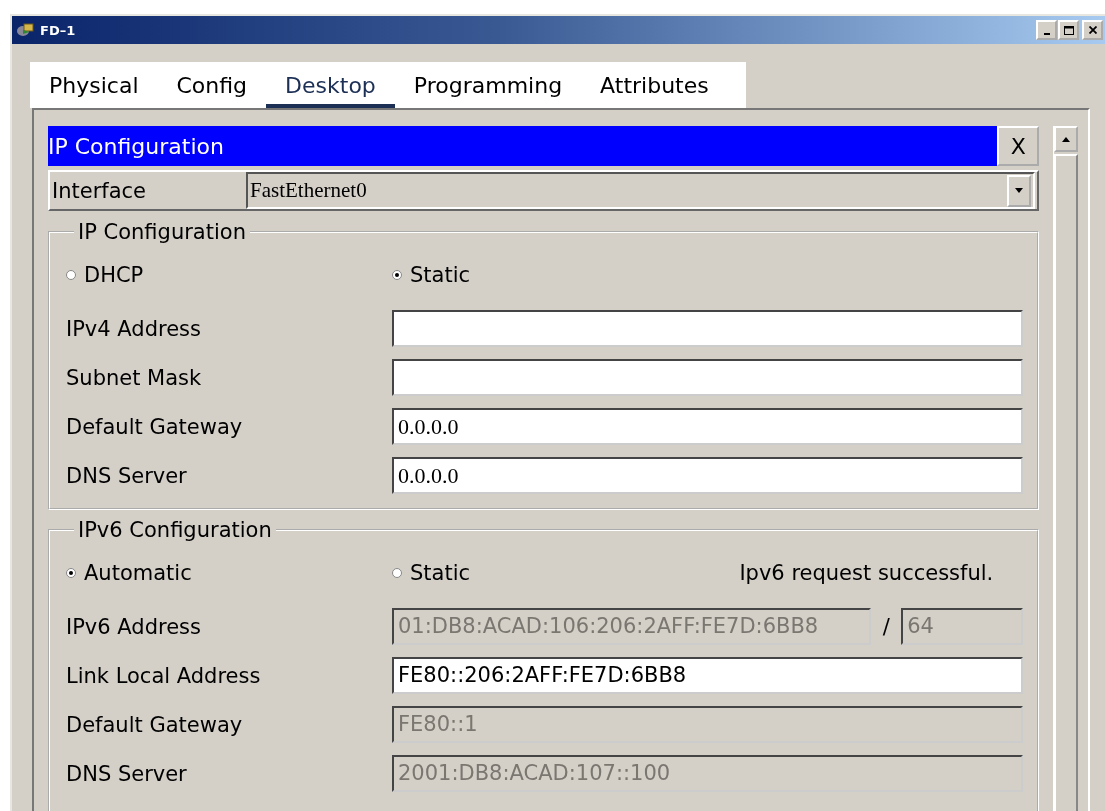 This screenshot has width=1105, height=811. I want to click on close-button, so click(1092, 30).